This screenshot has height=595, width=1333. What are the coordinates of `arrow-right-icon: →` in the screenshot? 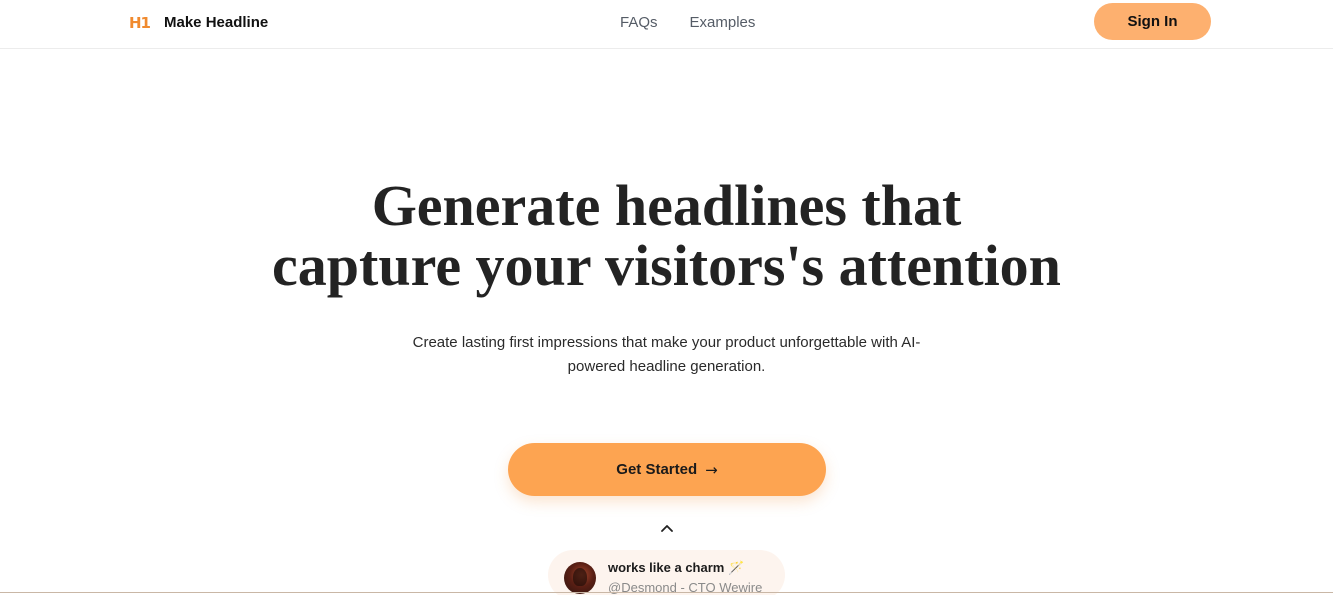 It's located at (711, 469).